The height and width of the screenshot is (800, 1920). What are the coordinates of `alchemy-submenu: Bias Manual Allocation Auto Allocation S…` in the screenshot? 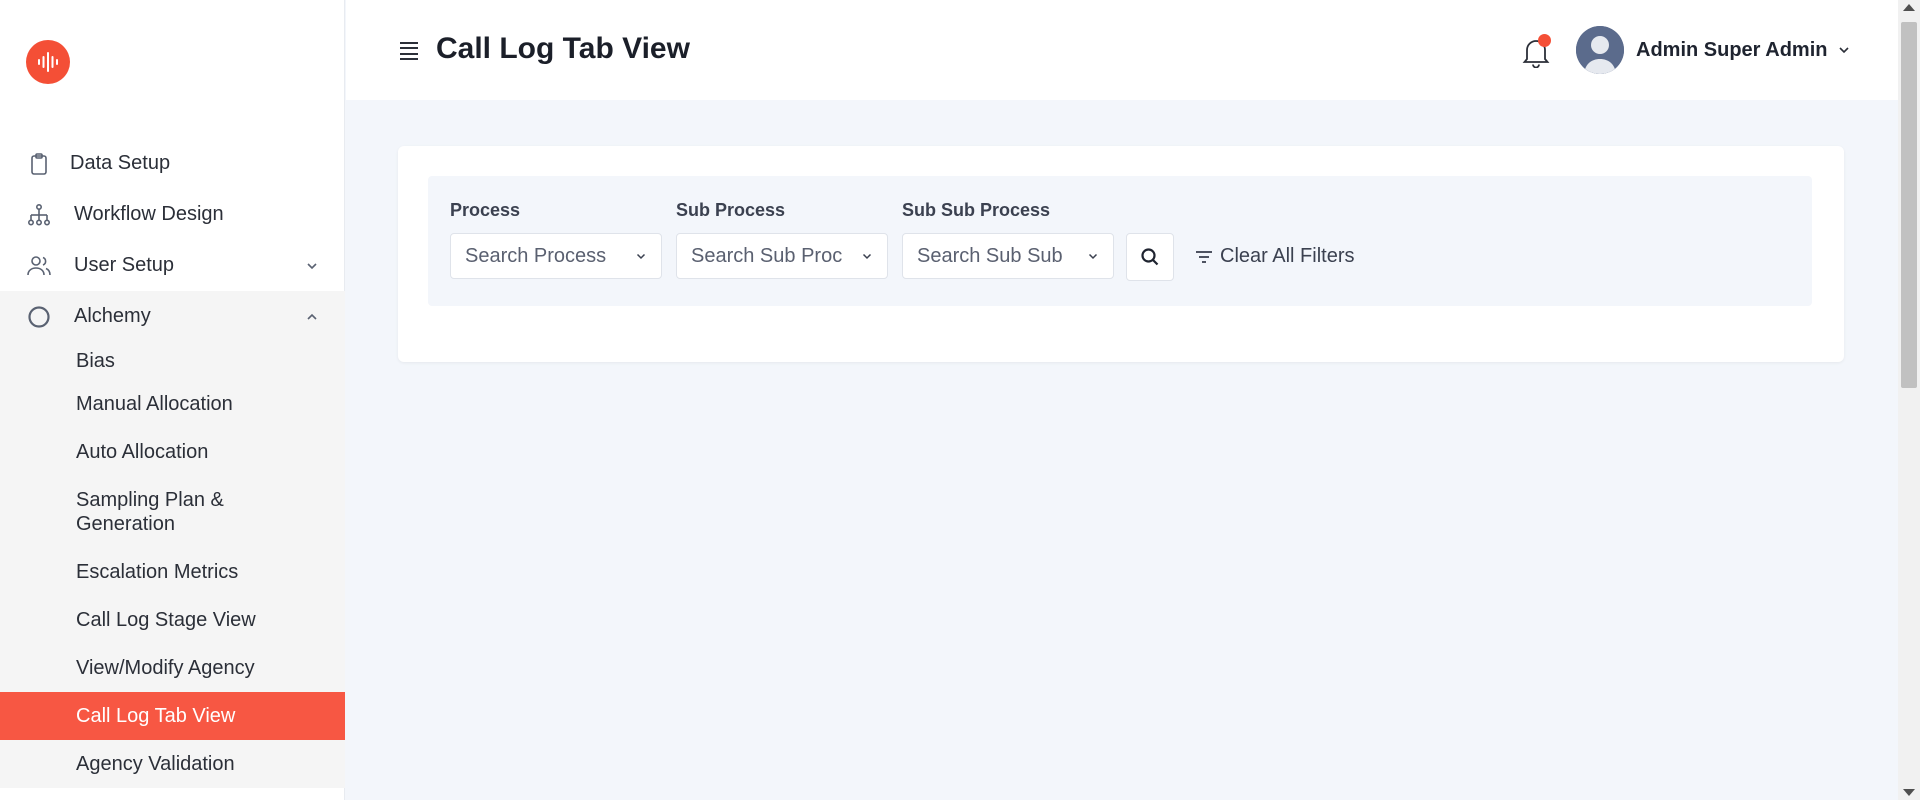 It's located at (172, 565).